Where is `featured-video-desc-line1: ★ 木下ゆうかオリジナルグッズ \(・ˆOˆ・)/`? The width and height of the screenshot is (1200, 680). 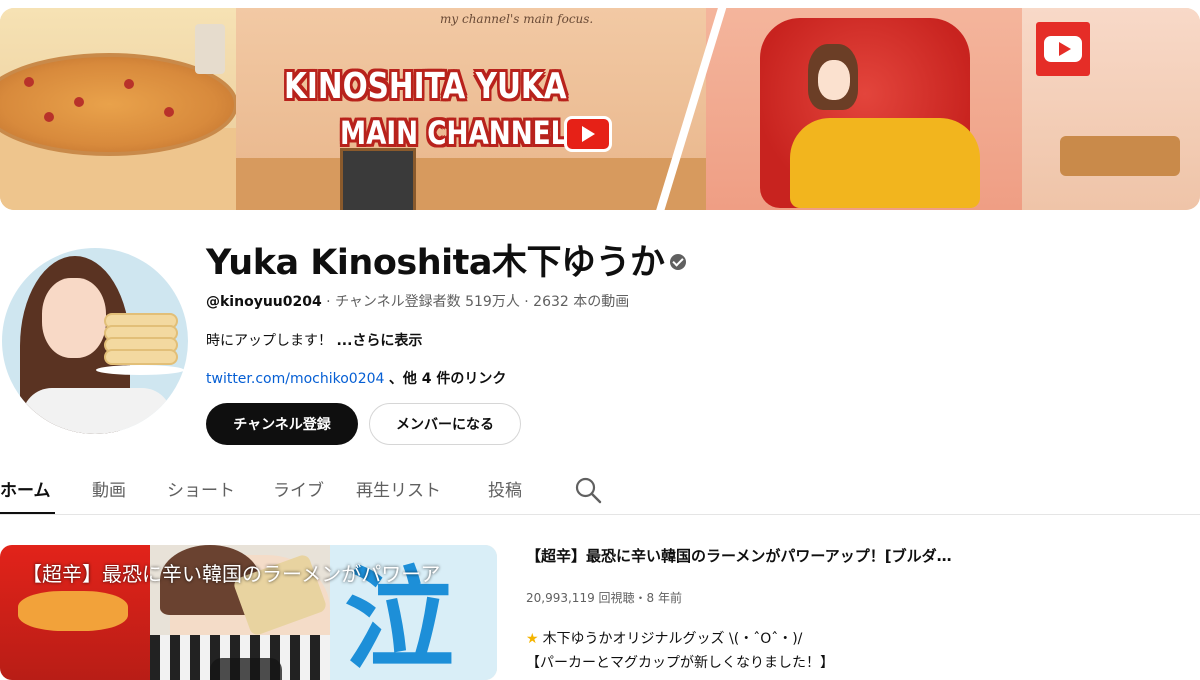 featured-video-desc-line1: ★ 木下ゆうかオリジナルグッズ \(・ˆOˆ・)/ is located at coordinates (664, 638).